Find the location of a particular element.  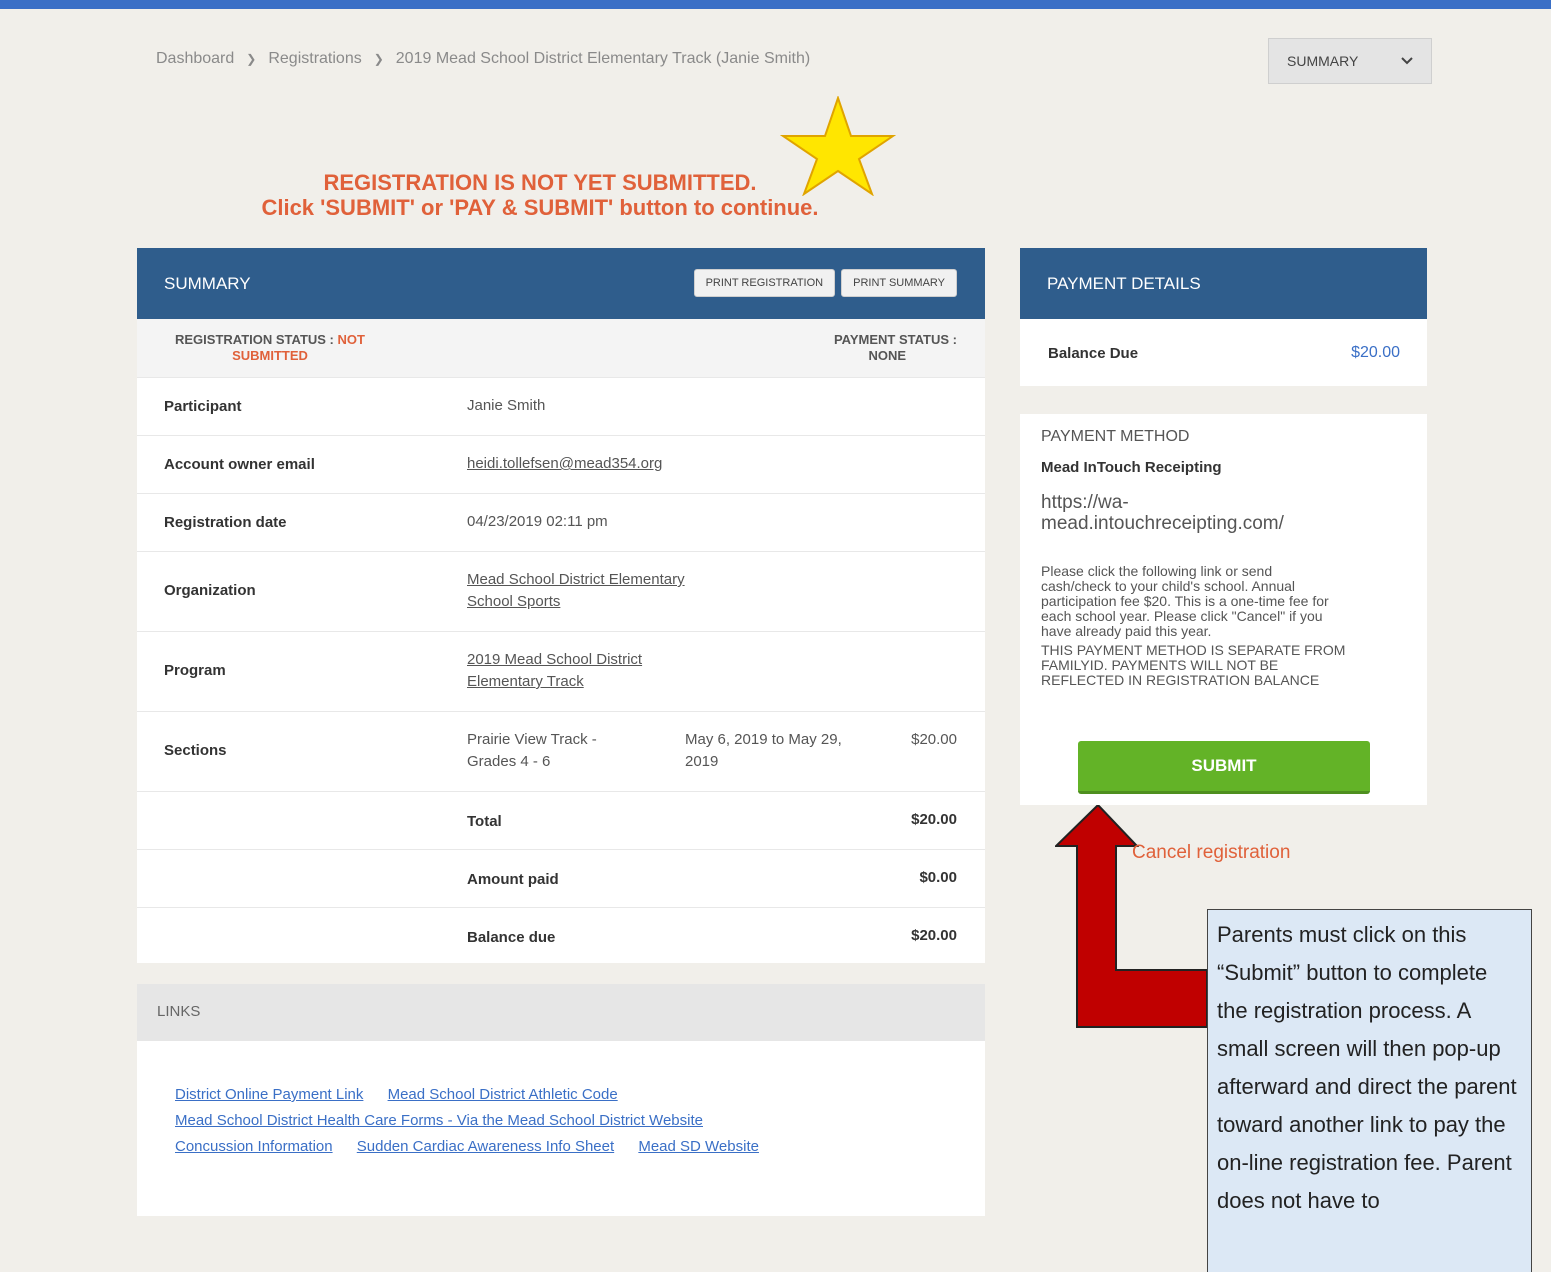

registration-status-value: NOT is located at coordinates (351, 339).